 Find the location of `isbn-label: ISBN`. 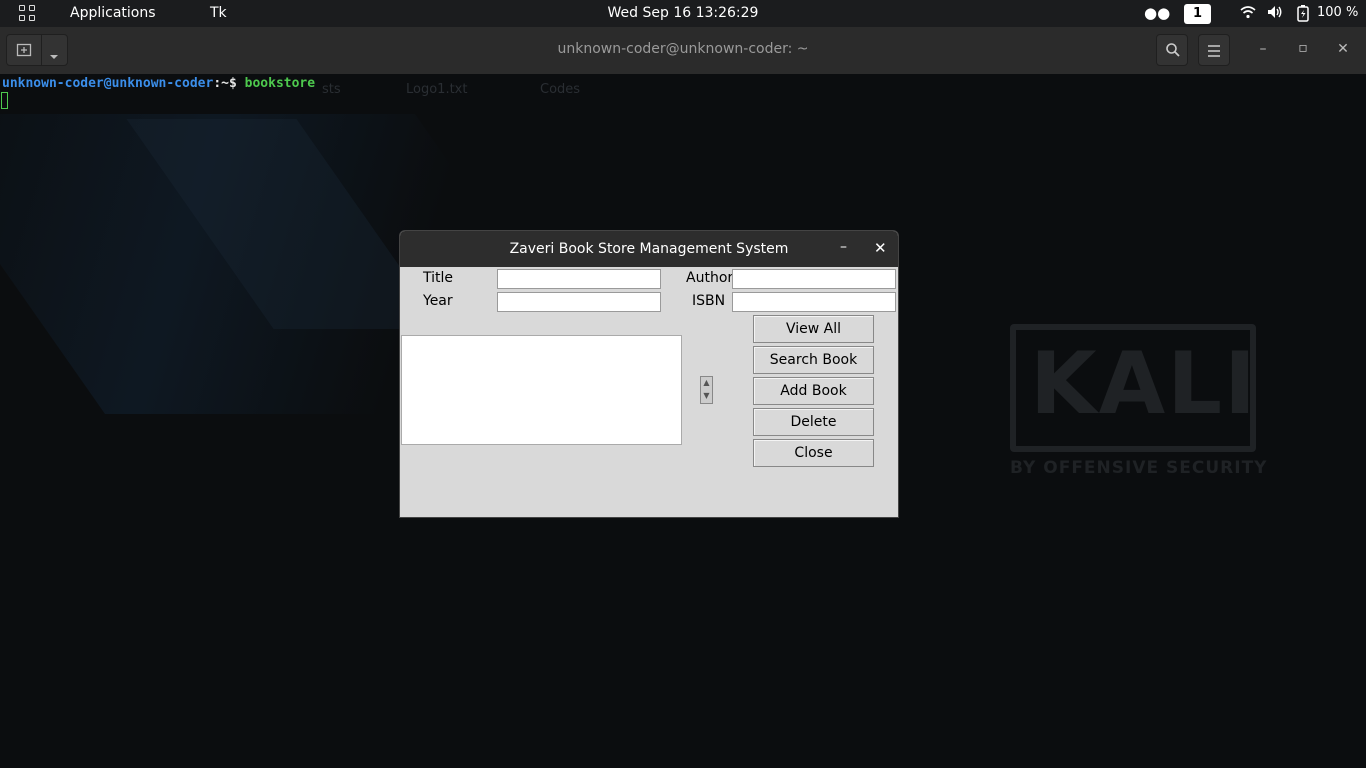

isbn-label: ISBN is located at coordinates (709, 301).